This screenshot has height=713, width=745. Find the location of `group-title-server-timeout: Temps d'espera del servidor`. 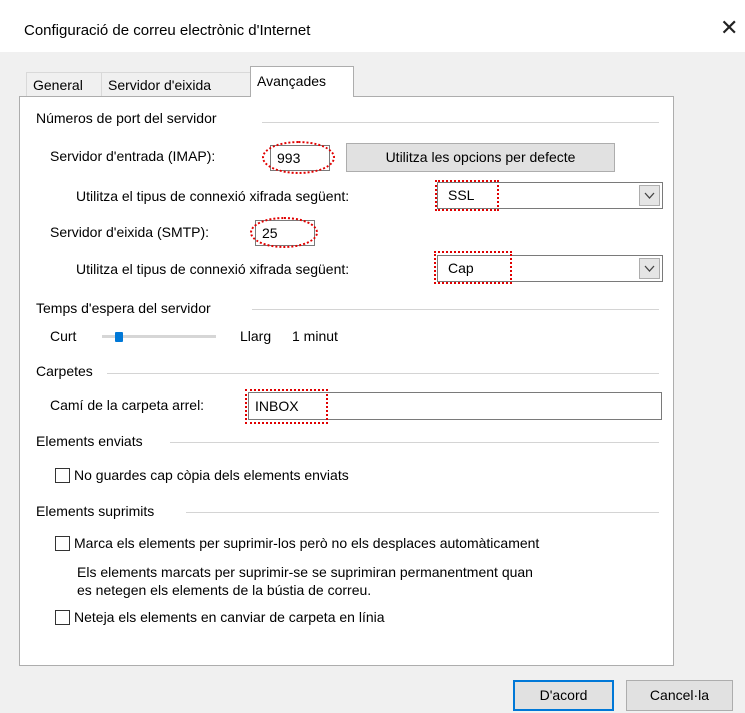

group-title-server-timeout: Temps d'espera del servidor is located at coordinates (123, 308).